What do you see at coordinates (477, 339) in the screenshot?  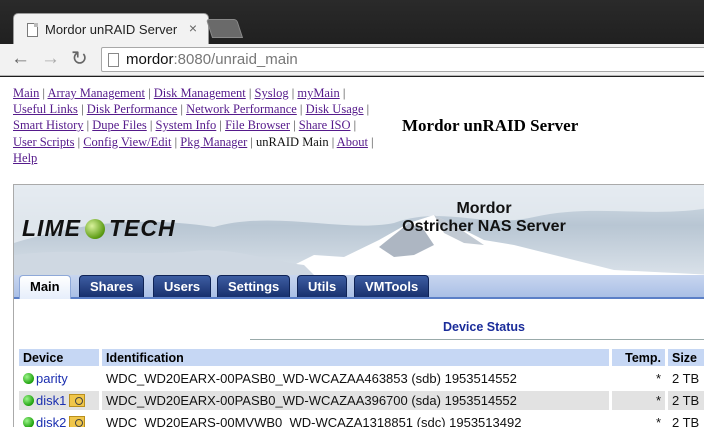 I see `divider` at bounding box center [477, 339].